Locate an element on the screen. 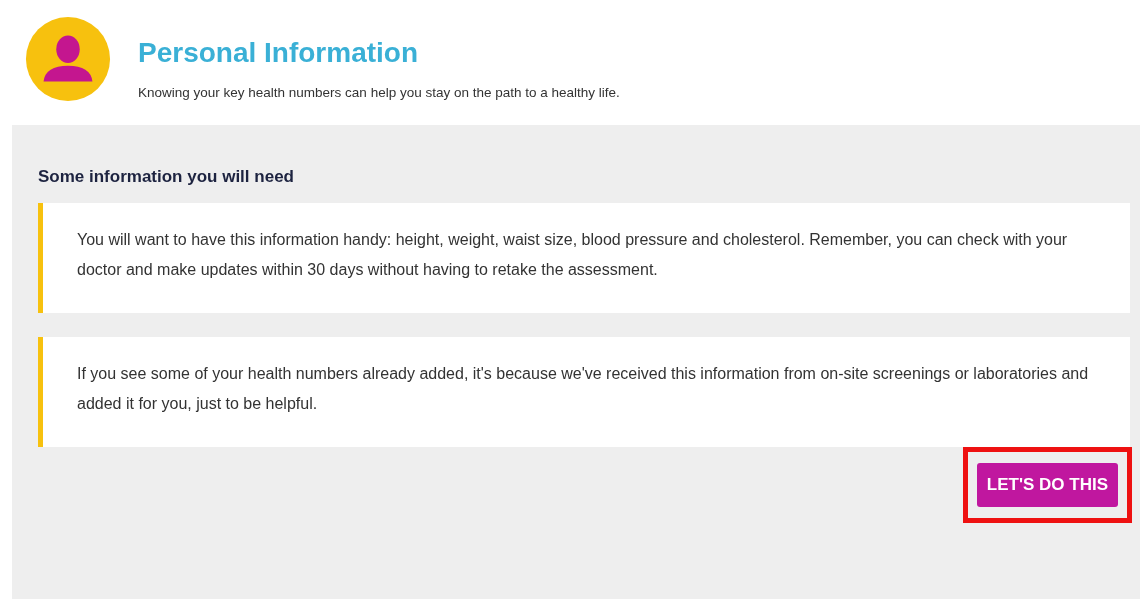 The image size is (1147, 599). info-text: You will want to have this information handy: height, weight, waist size, blood pressure and cholesterol. Remember, you can check with your doctor and make updates within 30 days without having to retake the assessment. is located at coordinates (573, 255).